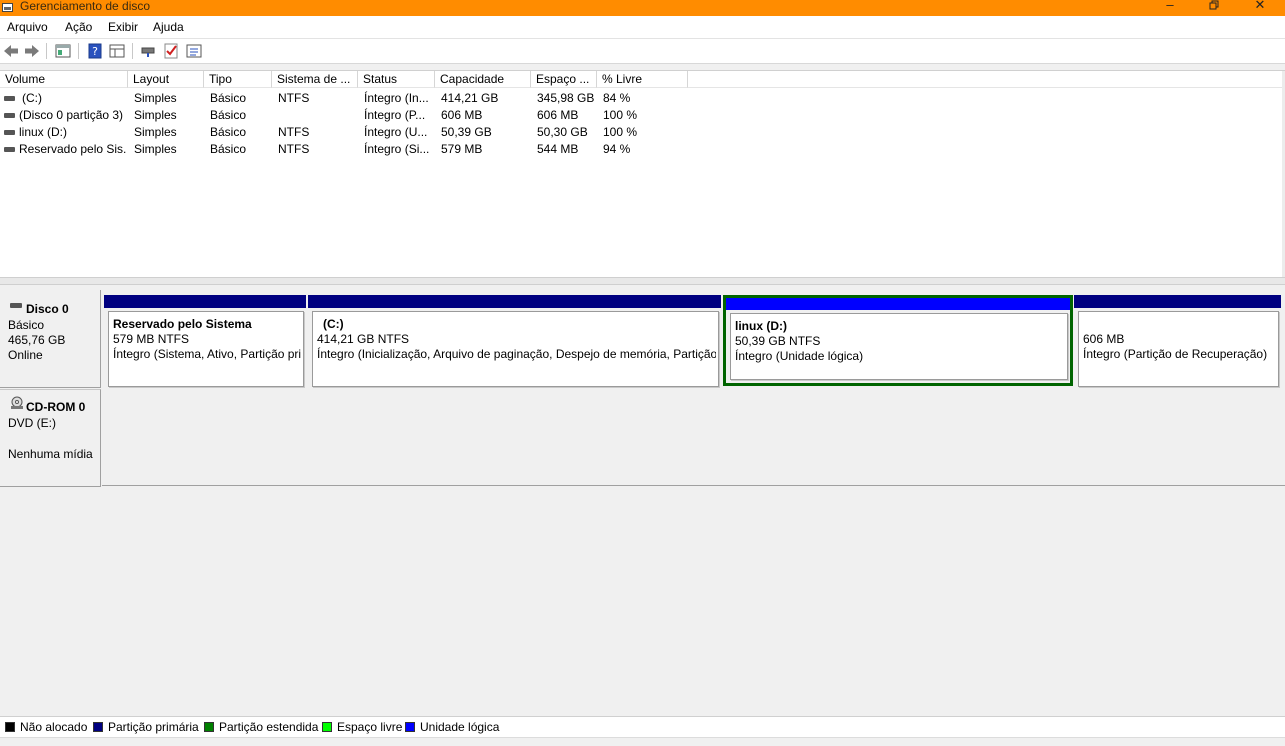 The image size is (1285, 746). I want to click on disk-0-size: 465,76 GB, so click(37, 340).